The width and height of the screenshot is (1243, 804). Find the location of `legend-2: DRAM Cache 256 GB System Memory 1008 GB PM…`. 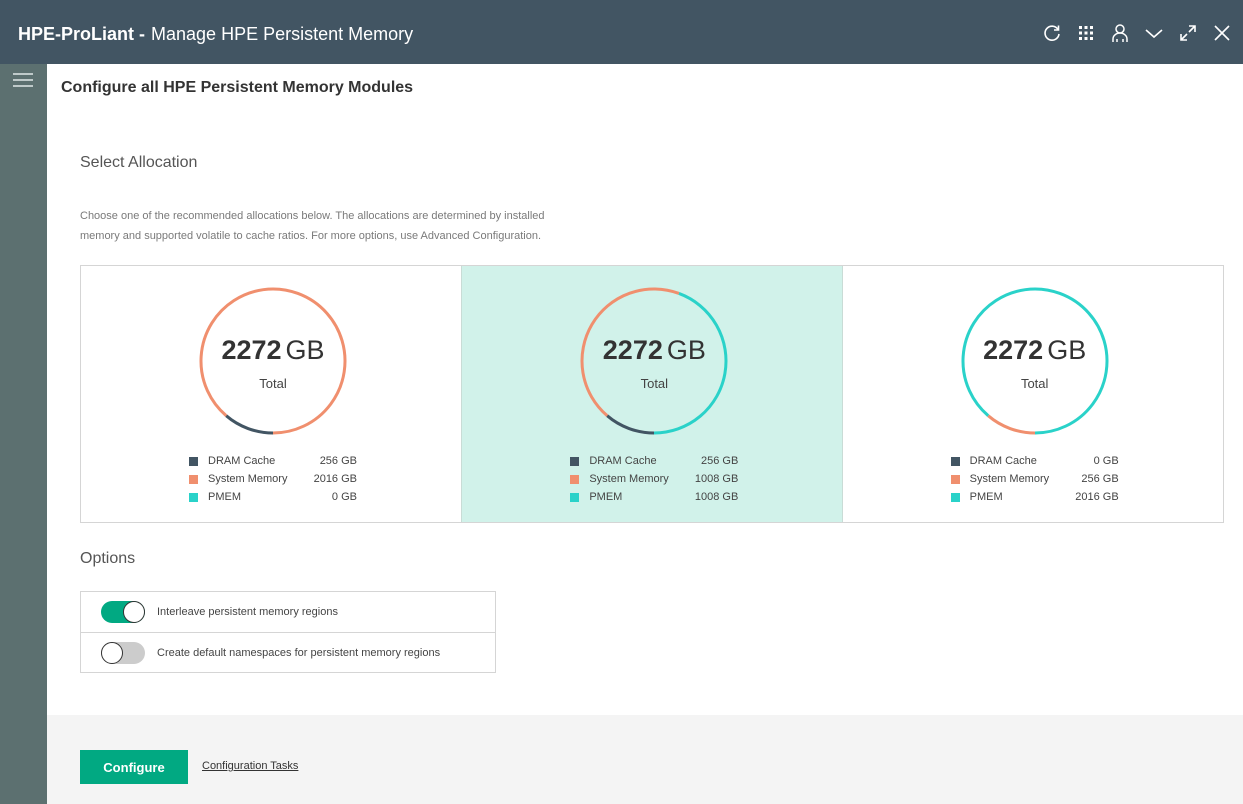

legend-2: DRAM Cache 256 GB System Memory 1008 GB PM… is located at coordinates (654, 479).